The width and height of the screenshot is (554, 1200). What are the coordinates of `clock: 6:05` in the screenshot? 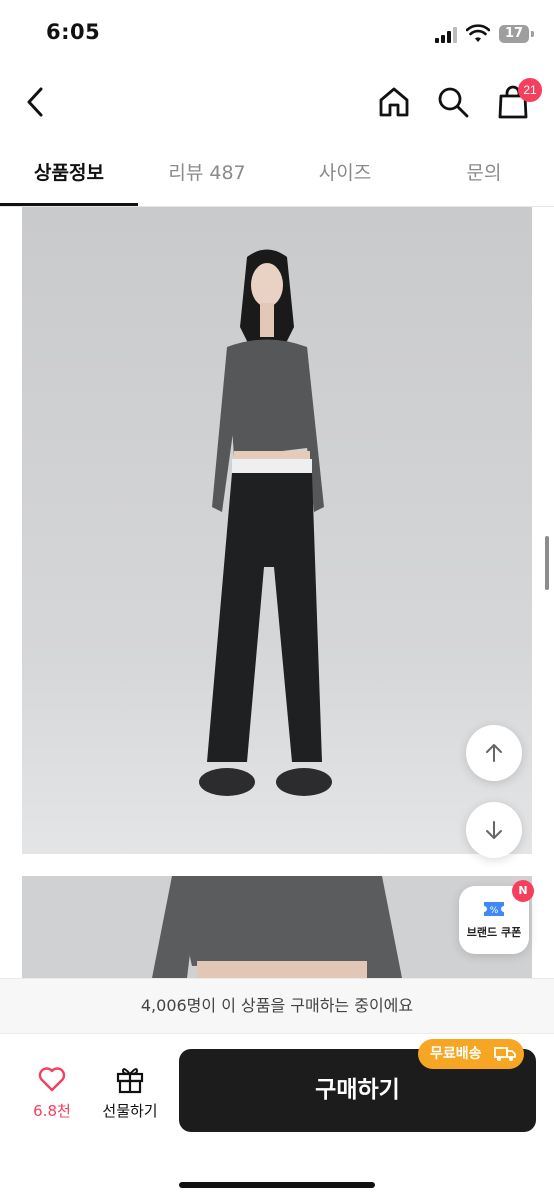 It's located at (73, 32).